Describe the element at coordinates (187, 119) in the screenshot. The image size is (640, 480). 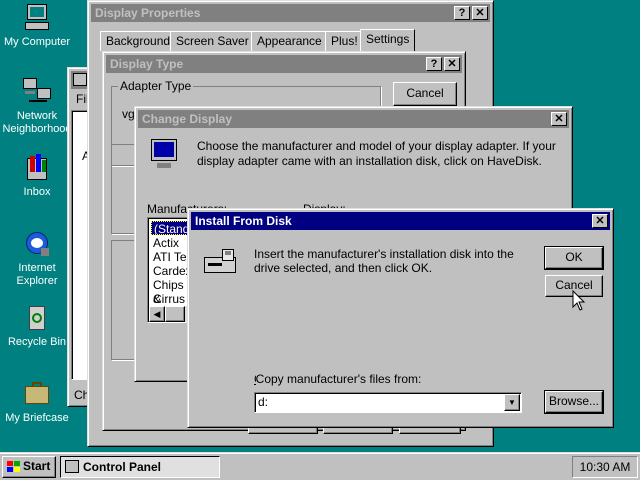
I see `window-title: Change Display` at that location.